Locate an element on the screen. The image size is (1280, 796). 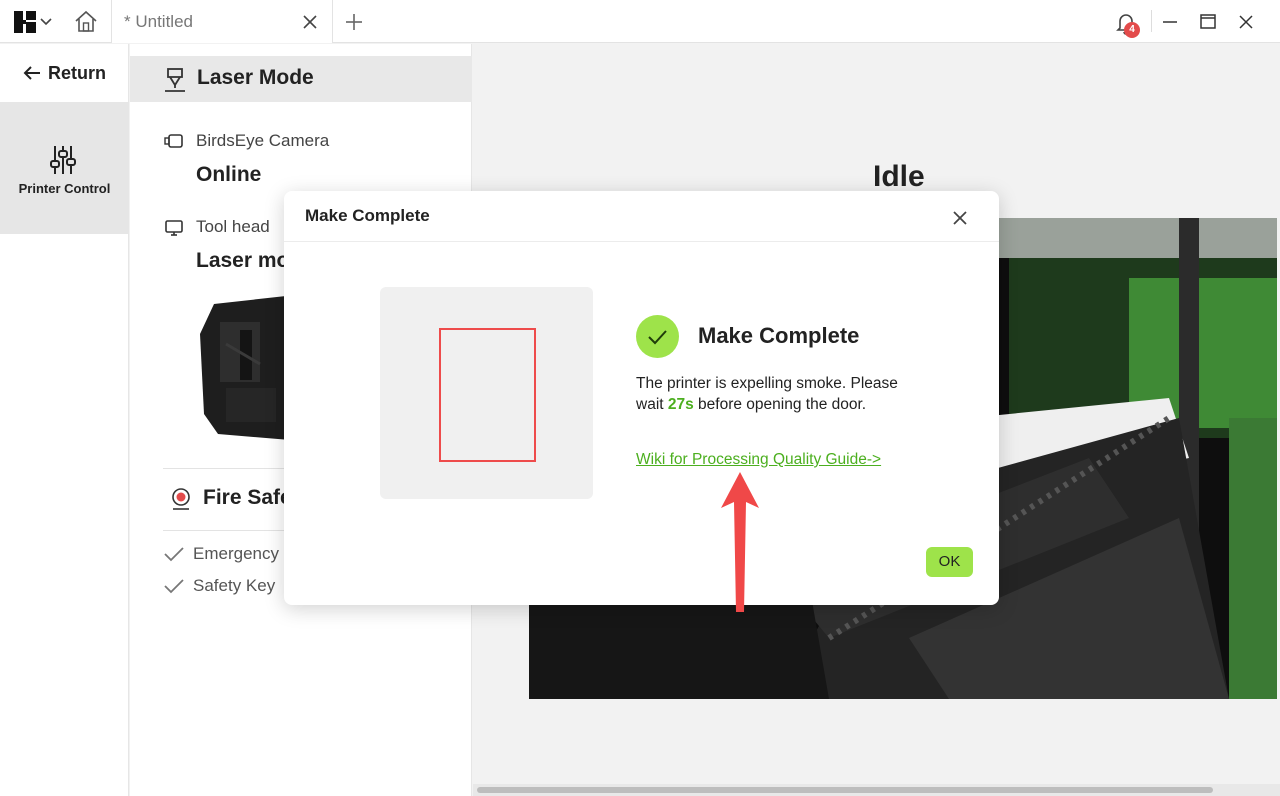
check-item-emergency: Emergency is located at coordinates (221, 554).